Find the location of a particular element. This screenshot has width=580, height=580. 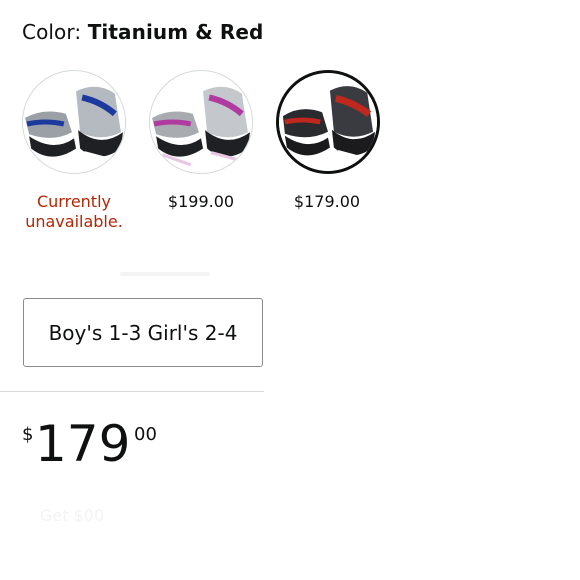

color-swatch-blue is located at coordinates (74, 122).